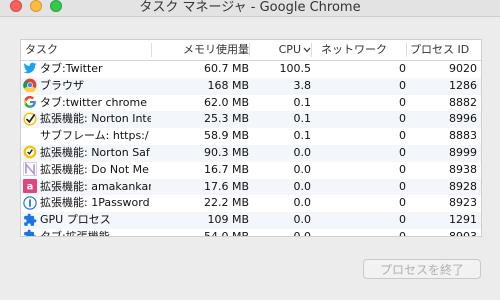 The image size is (500, 300). Describe the element at coordinates (289, 49) in the screenshot. I see `column-header-cpu-label: CPU` at that location.